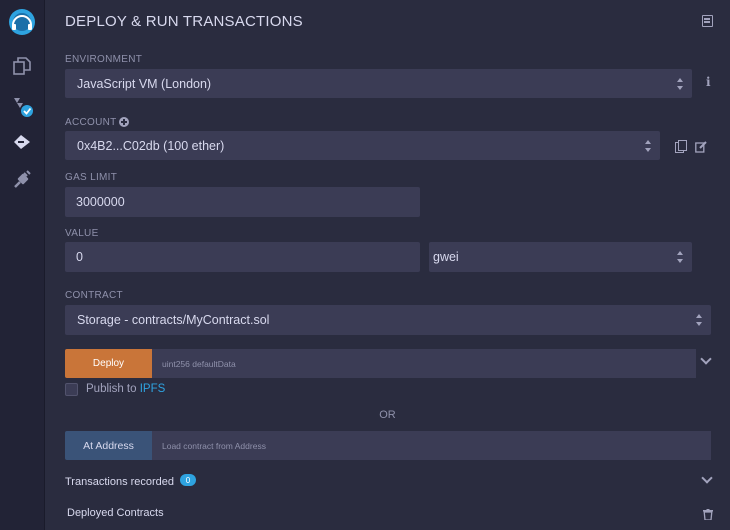 The height and width of the screenshot is (530, 730). Describe the element at coordinates (173, 320) in the screenshot. I see `contract-value: Storage - contracts/MyContract.sol` at that location.